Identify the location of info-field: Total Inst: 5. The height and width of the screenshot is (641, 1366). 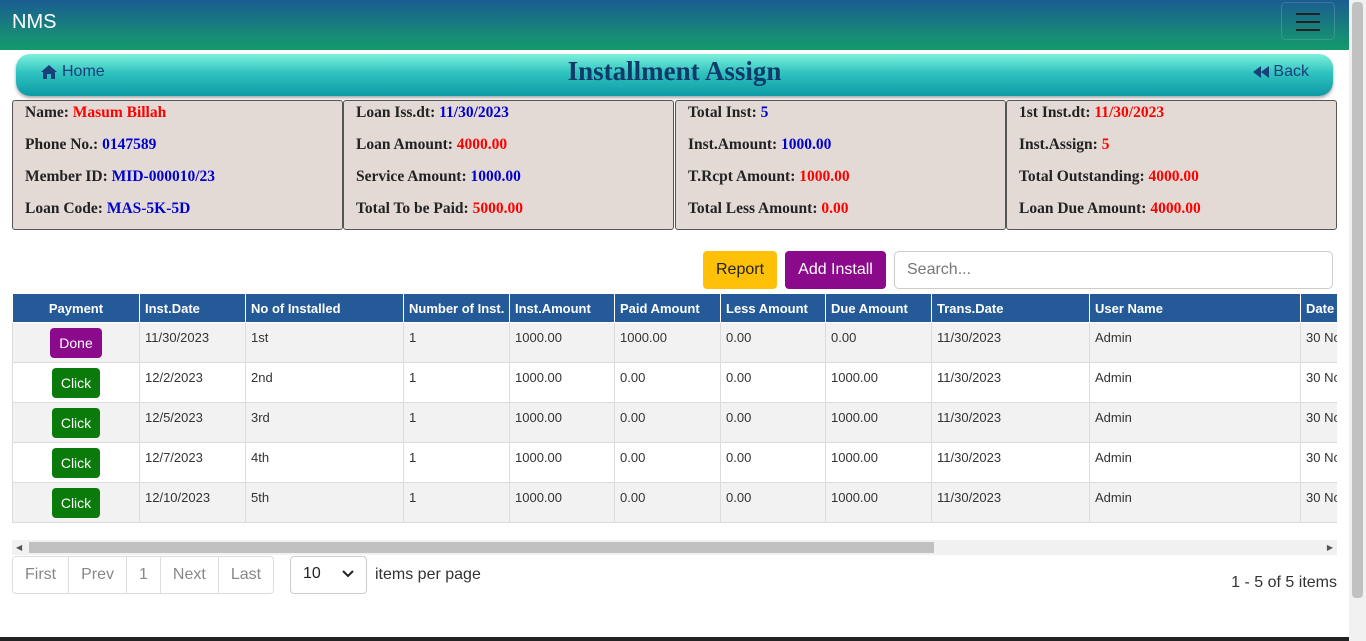
(728, 113).